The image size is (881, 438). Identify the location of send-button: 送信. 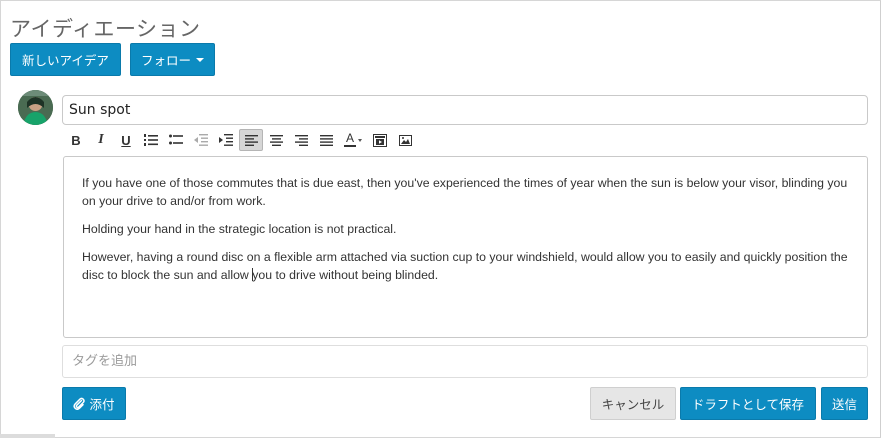
(844, 403).